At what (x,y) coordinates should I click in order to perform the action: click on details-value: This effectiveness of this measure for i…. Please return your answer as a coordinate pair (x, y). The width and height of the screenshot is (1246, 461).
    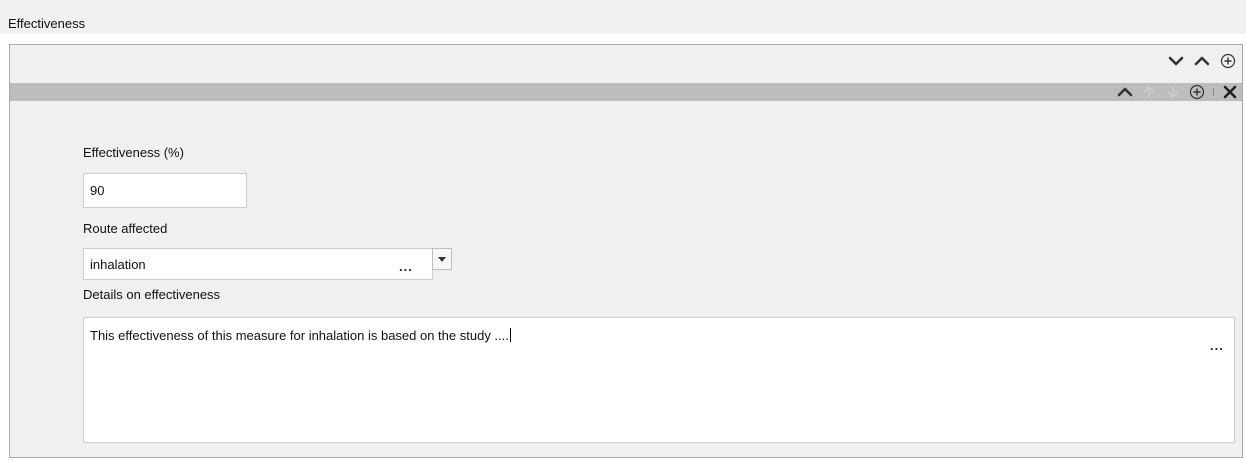
    Looking at the image, I should click on (299, 335).